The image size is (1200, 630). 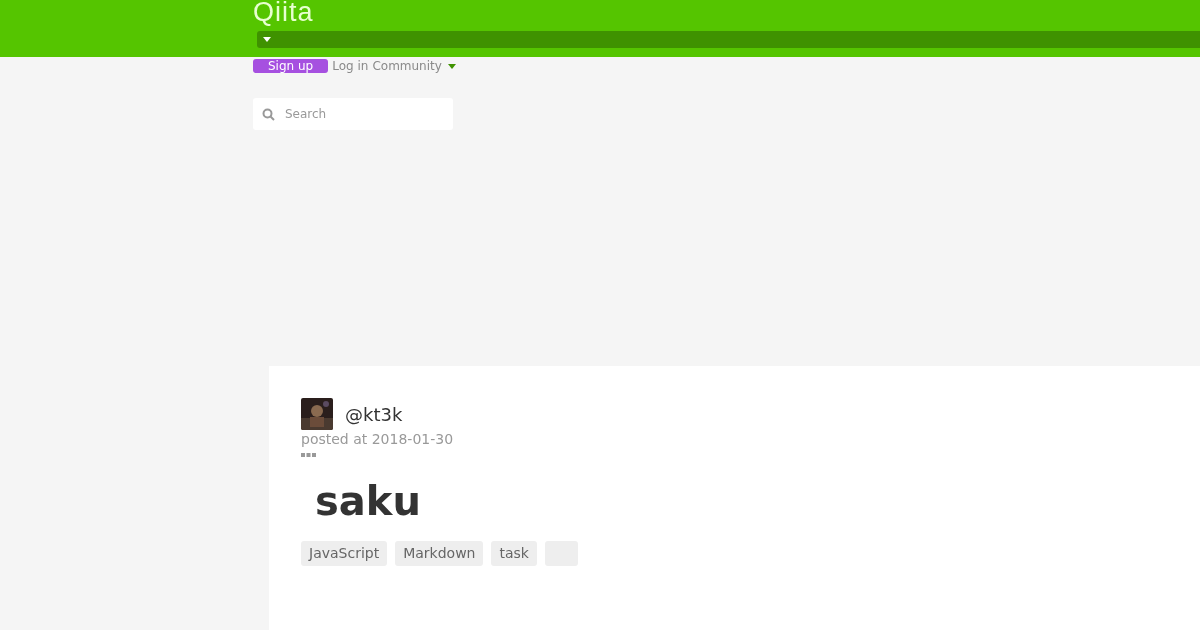 What do you see at coordinates (368, 501) in the screenshot?
I see `article-title: saku` at bounding box center [368, 501].